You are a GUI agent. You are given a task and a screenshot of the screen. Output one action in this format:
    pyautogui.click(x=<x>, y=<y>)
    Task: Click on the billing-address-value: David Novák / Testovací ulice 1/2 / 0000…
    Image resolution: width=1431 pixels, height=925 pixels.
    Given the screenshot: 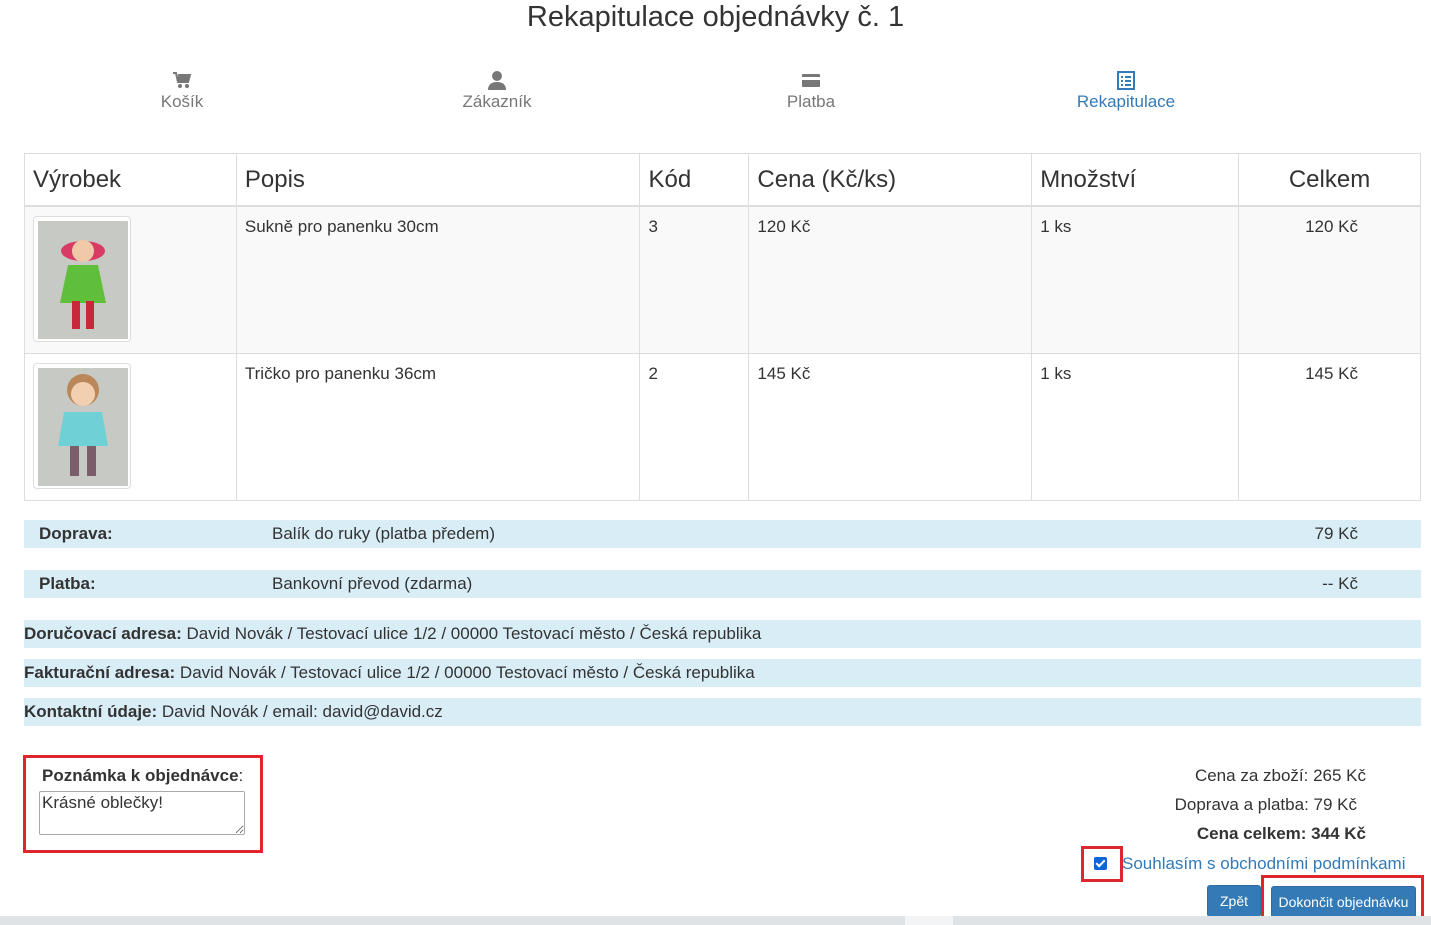 What is the action you would take?
    pyautogui.click(x=467, y=672)
    